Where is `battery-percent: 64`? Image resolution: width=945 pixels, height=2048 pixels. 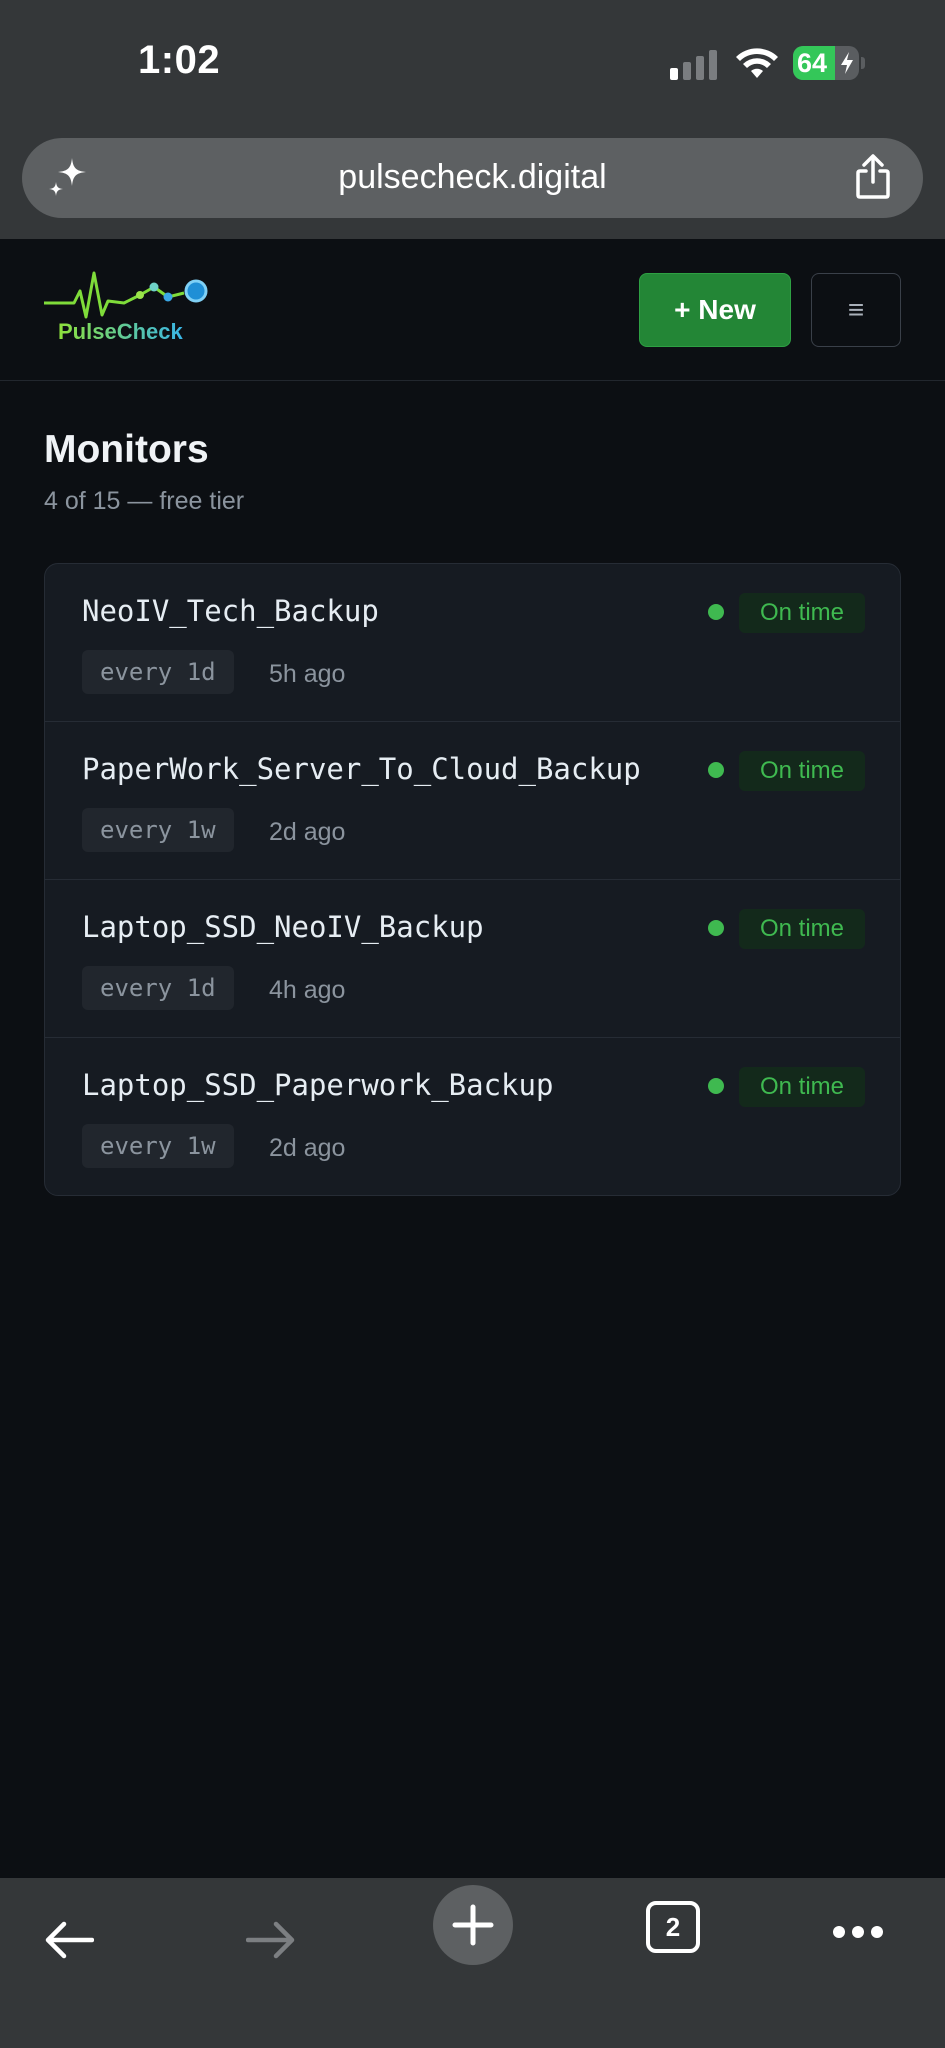 battery-percent: 64 is located at coordinates (812, 63).